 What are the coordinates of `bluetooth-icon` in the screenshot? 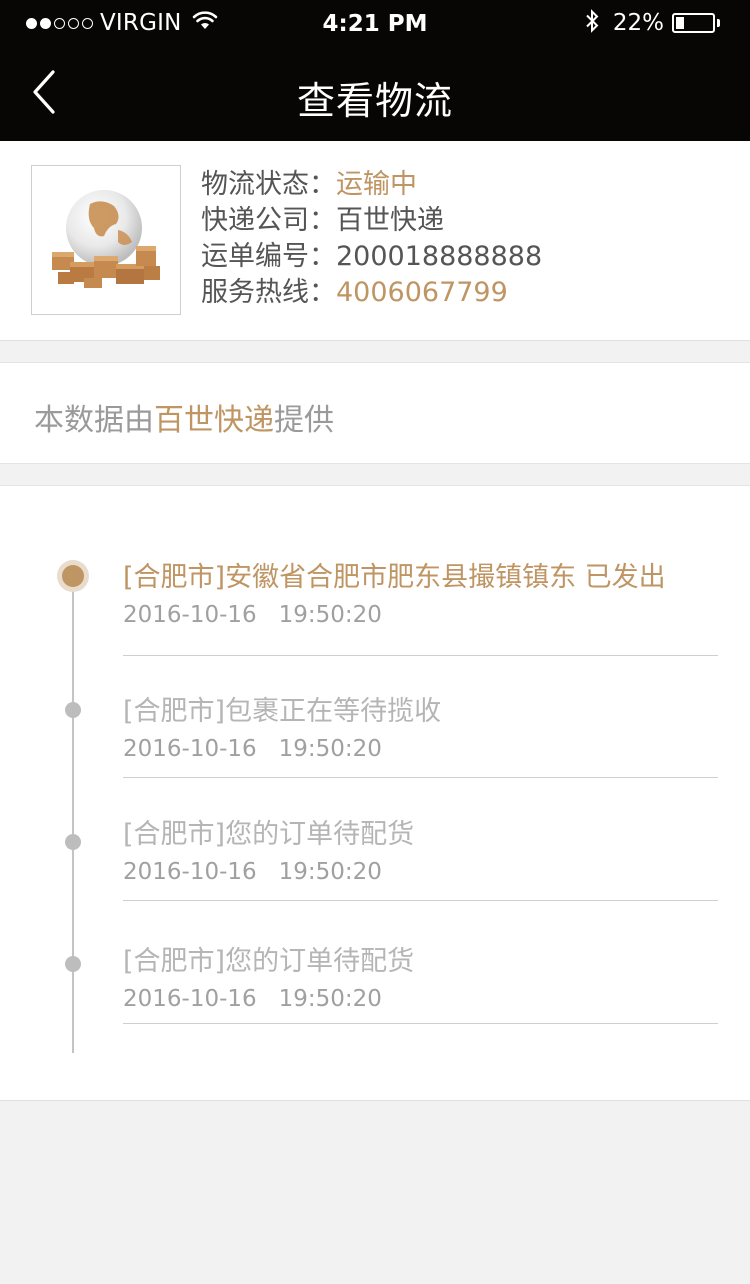 It's located at (592, 23).